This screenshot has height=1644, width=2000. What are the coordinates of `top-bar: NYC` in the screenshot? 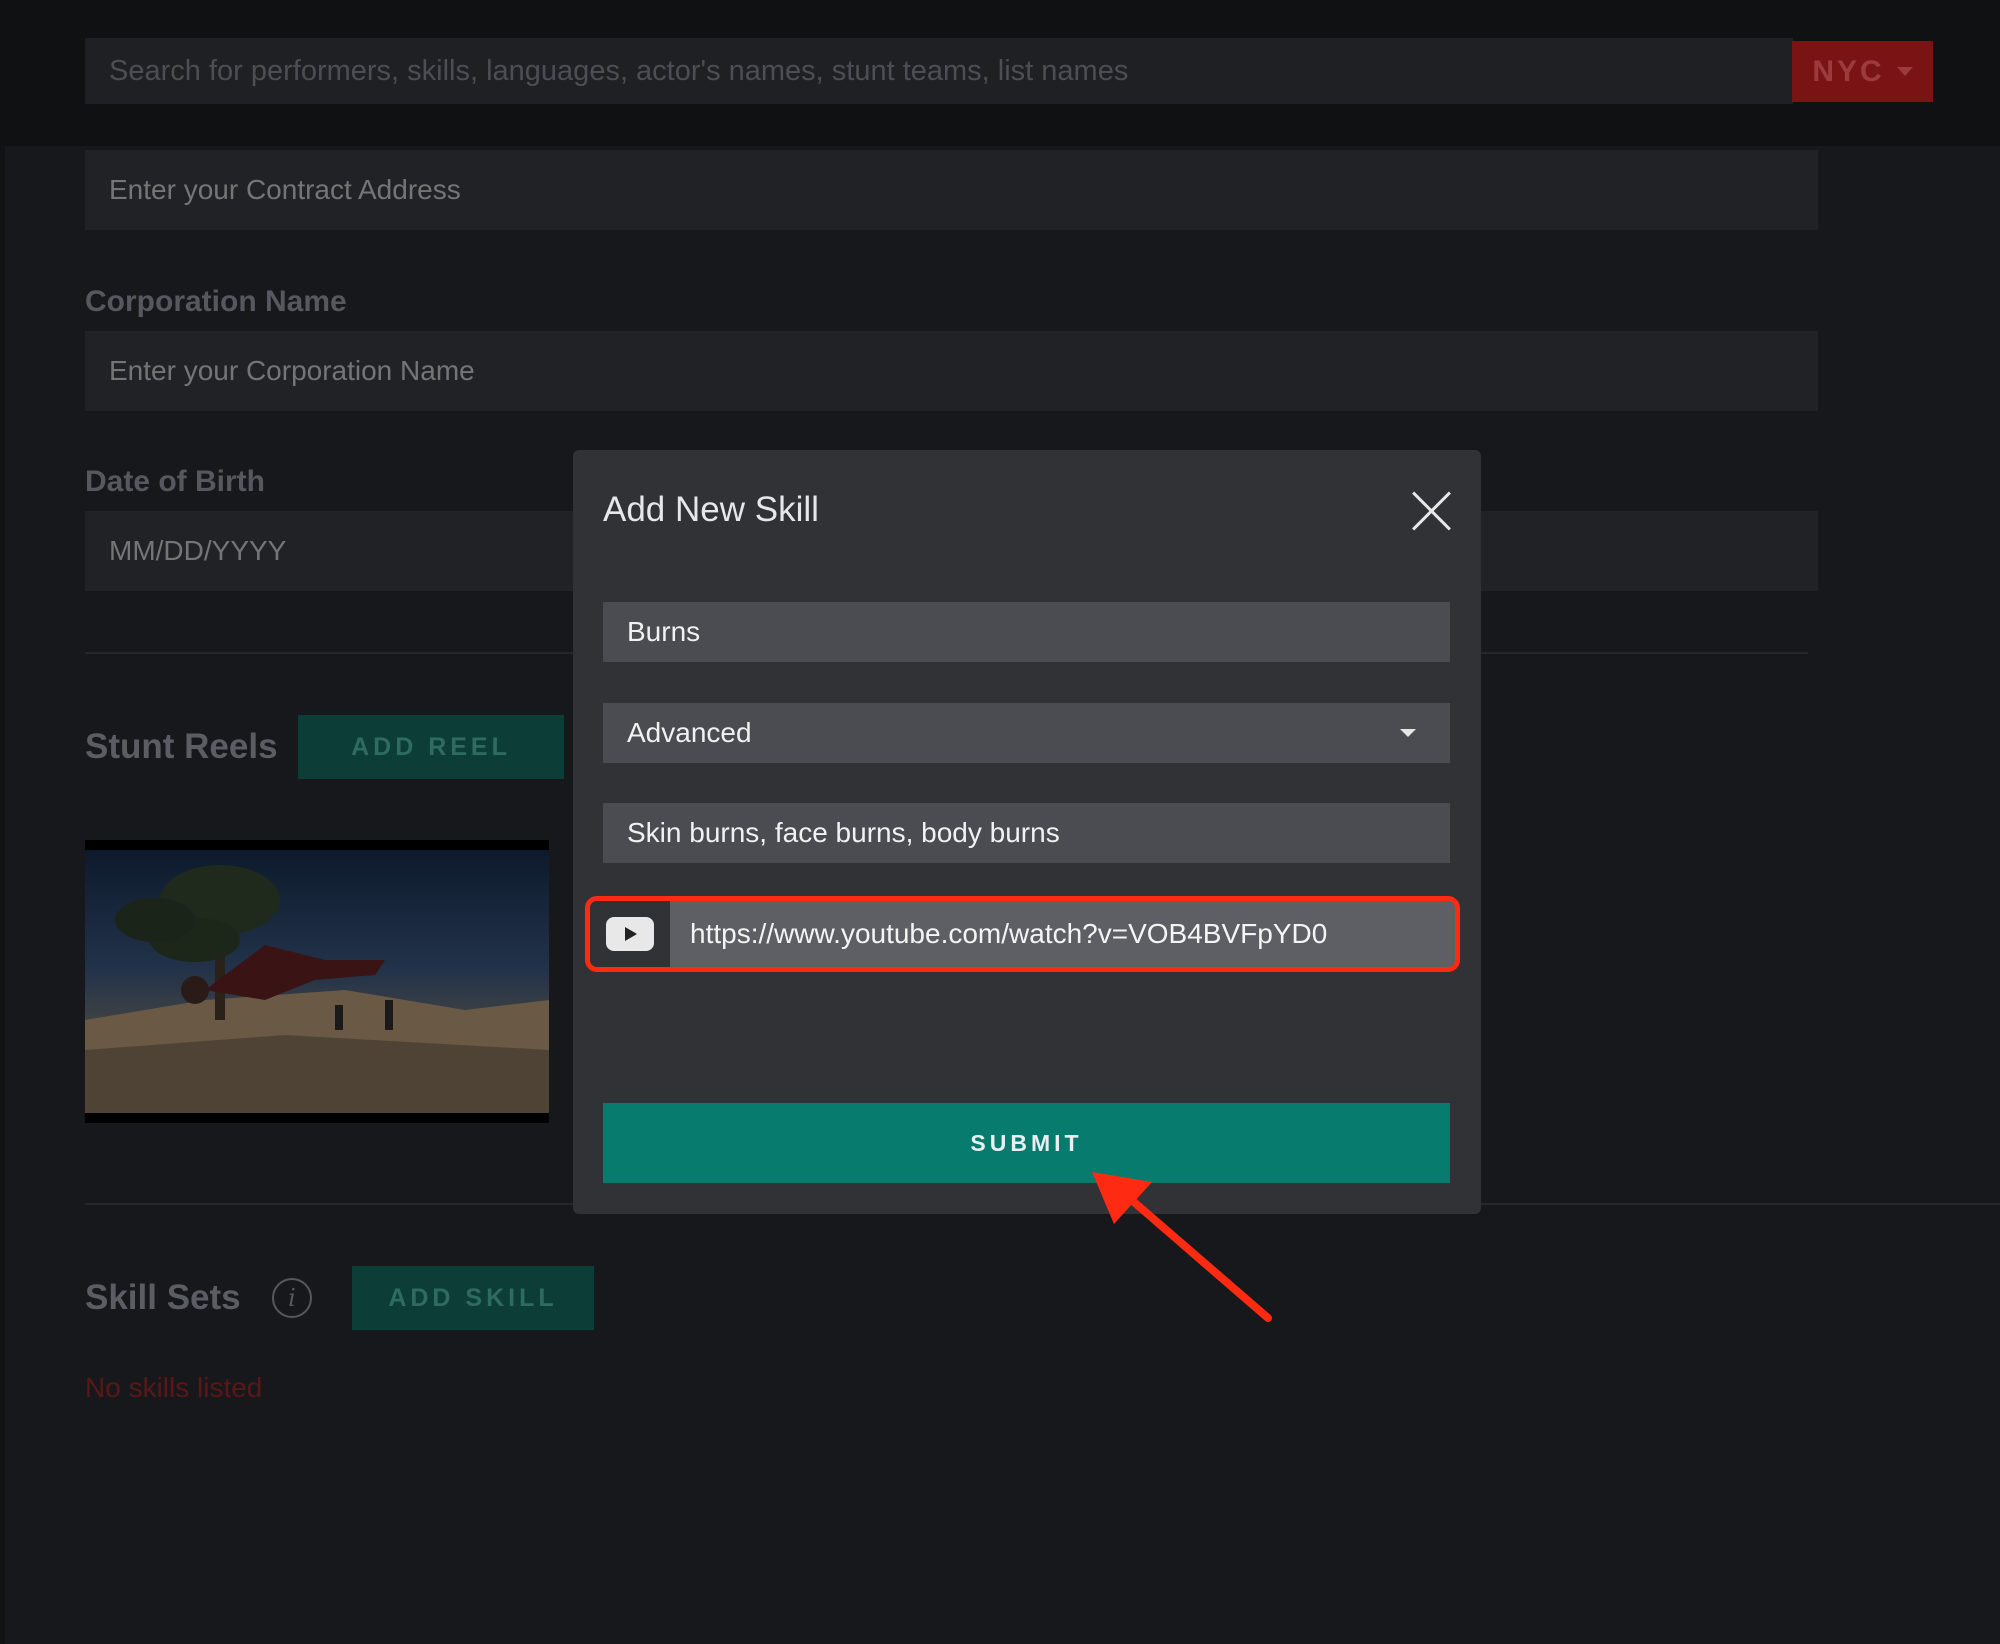 It's located at (1000, 73).